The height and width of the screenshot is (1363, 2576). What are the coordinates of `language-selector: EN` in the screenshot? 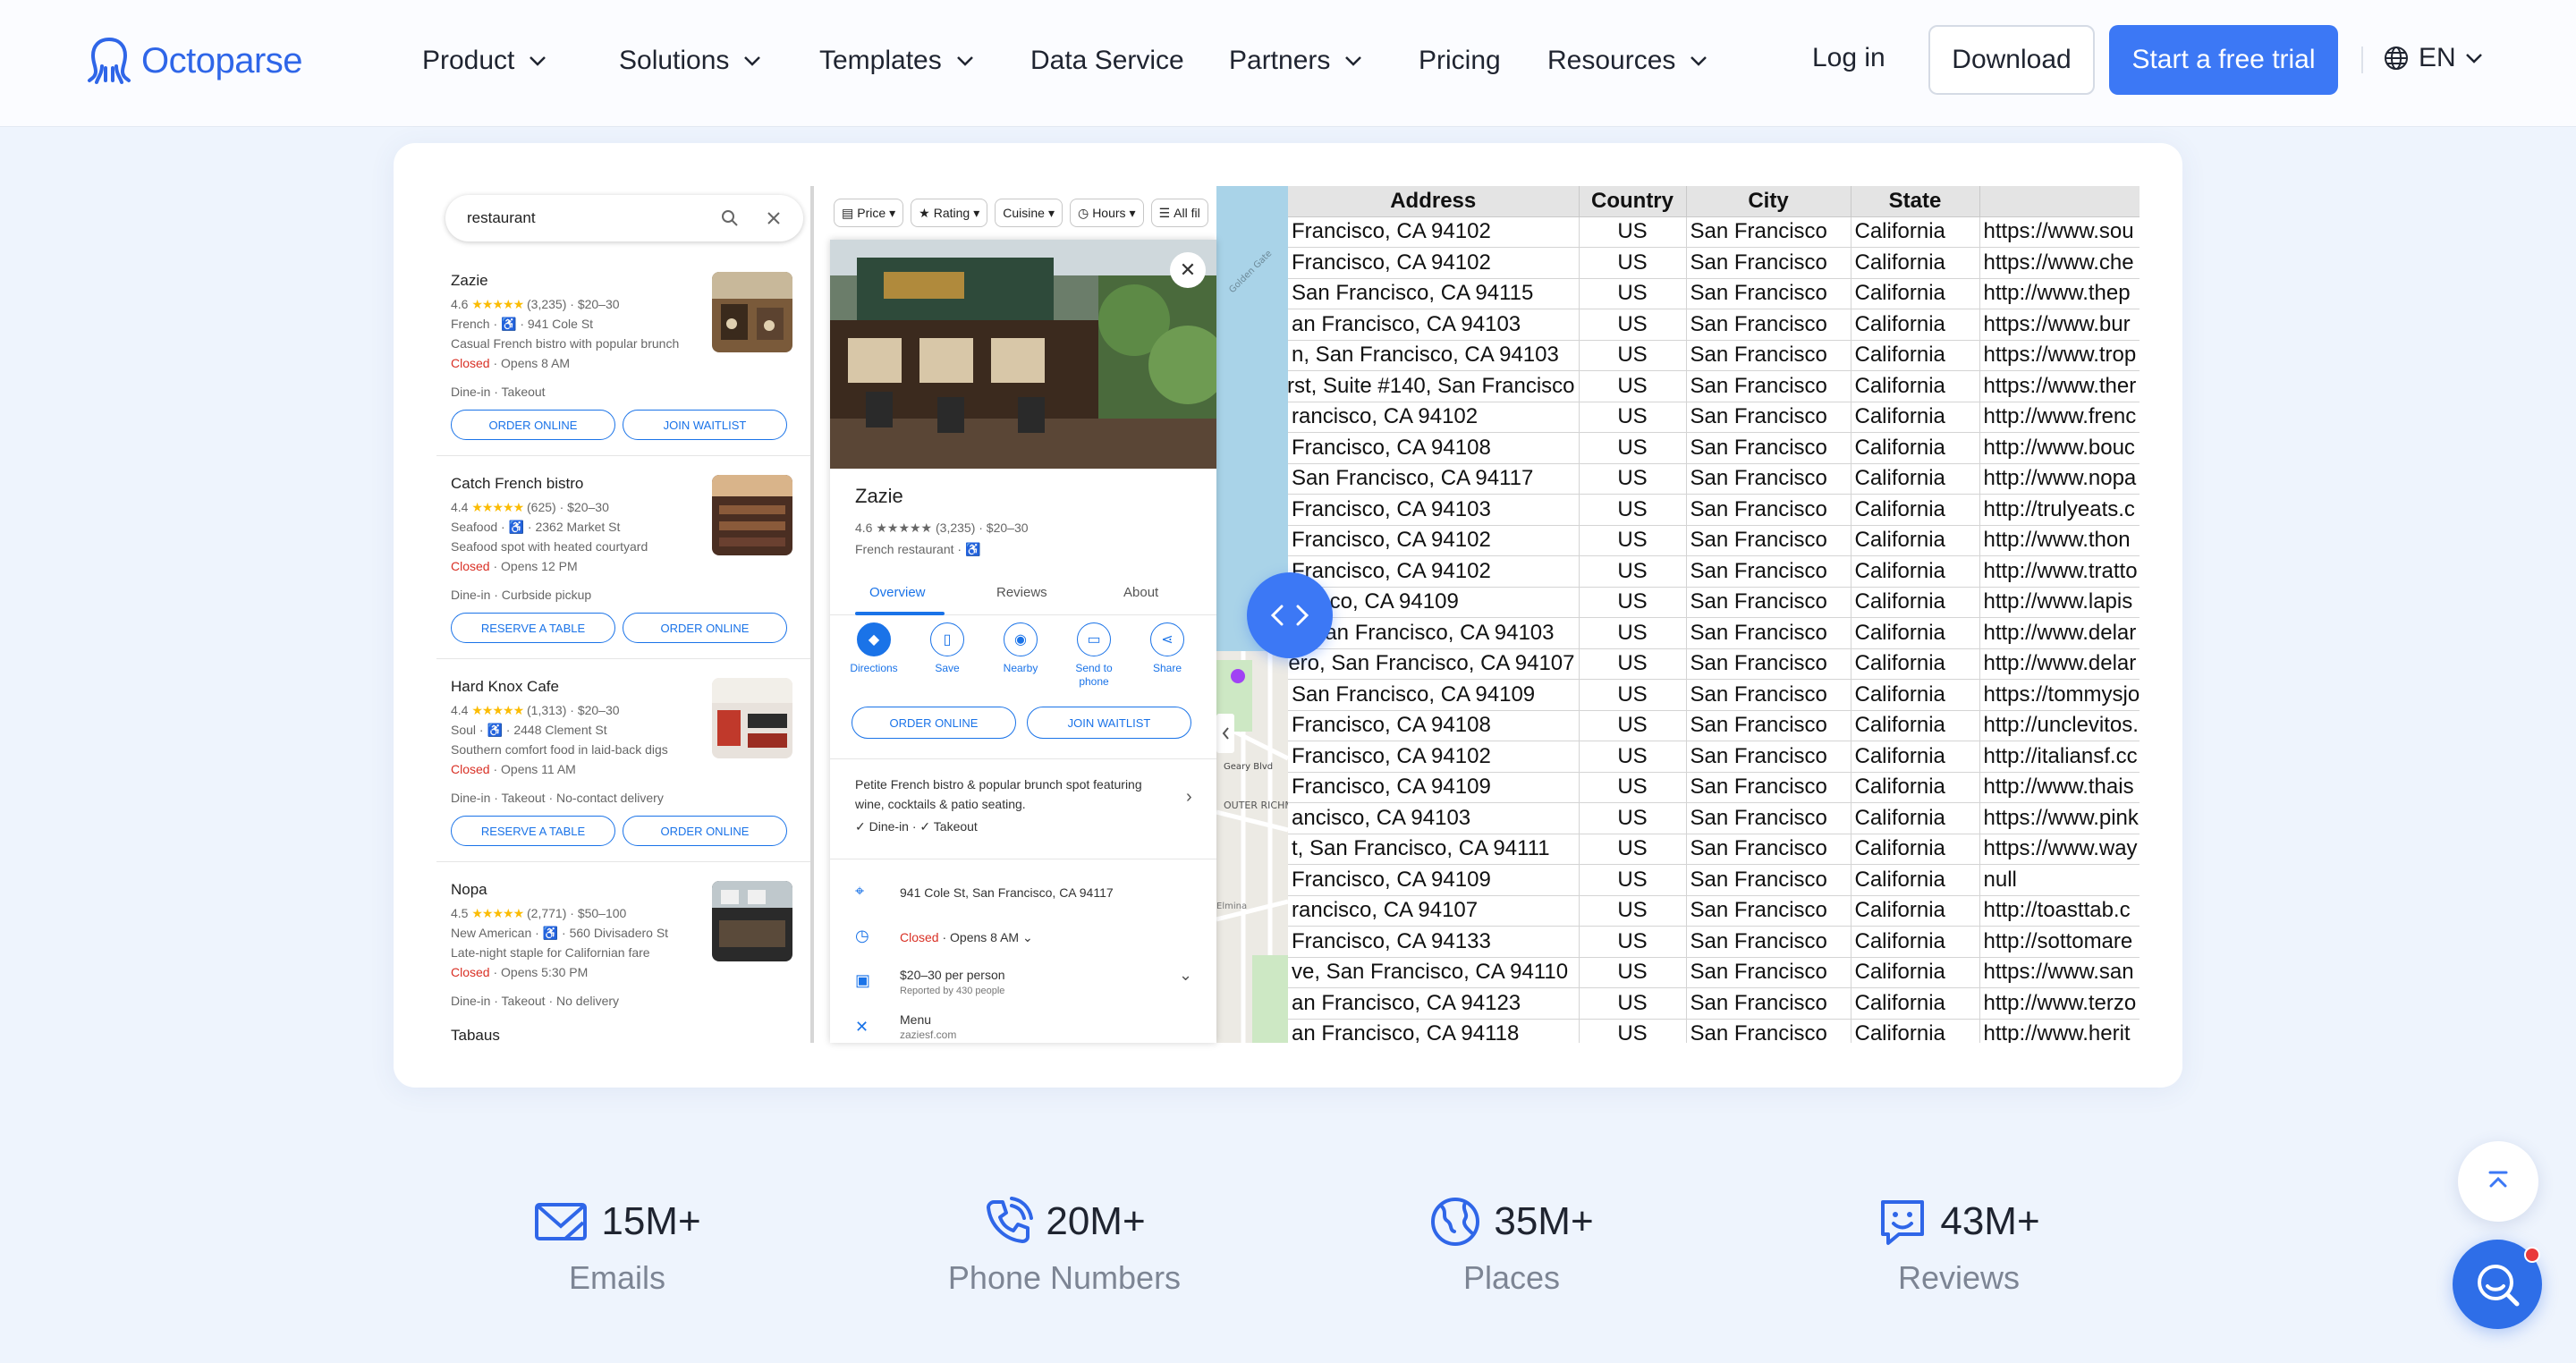 It's located at (2433, 58).